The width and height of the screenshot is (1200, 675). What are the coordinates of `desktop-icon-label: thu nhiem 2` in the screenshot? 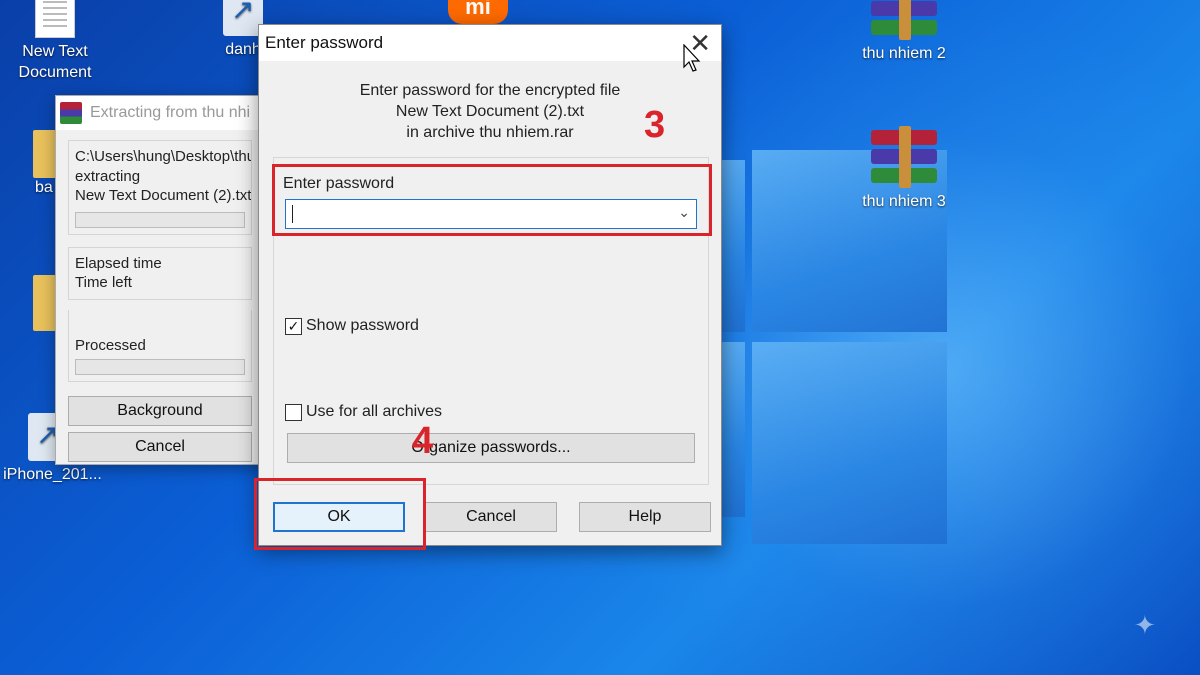 It's located at (904, 53).